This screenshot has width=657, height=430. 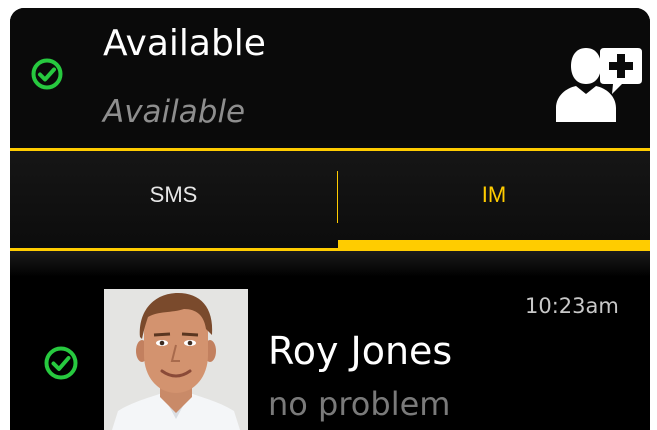 What do you see at coordinates (173, 195) in the screenshot?
I see `tab-sms: SMS` at bounding box center [173, 195].